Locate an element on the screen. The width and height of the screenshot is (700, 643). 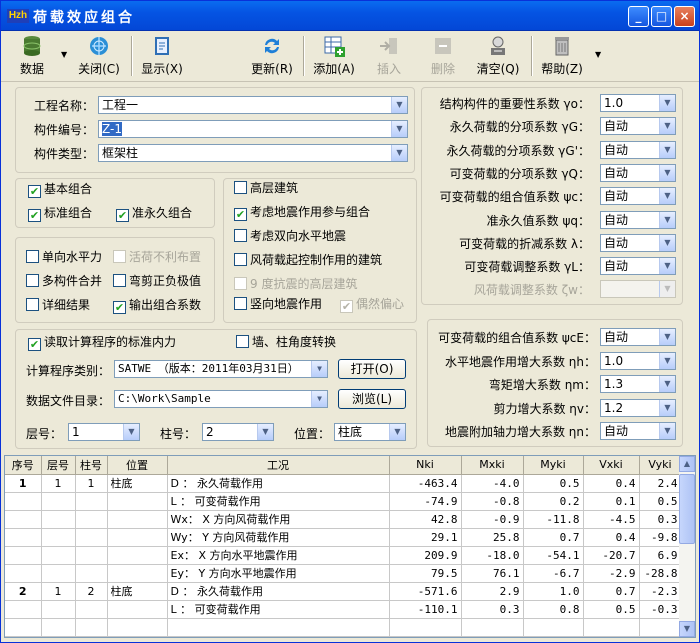
maximize-button: □ is located at coordinates (661, 16).